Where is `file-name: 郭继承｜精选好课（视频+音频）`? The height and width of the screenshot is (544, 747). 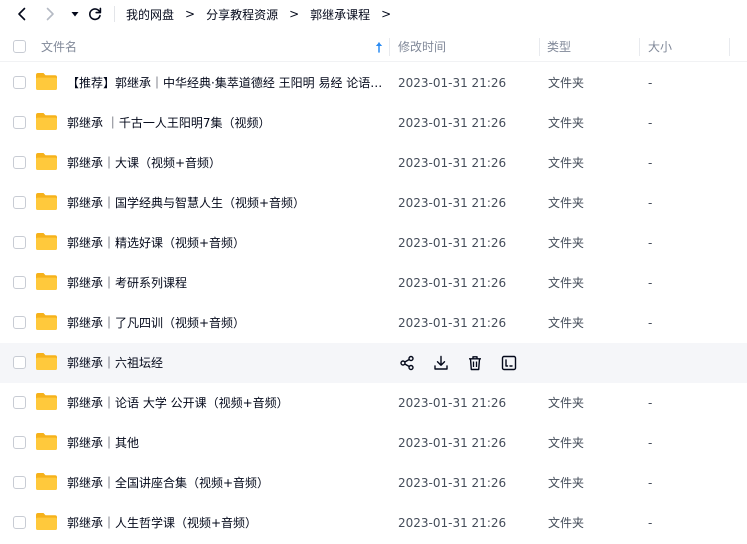
file-name: 郭继承｜精选好课（视频+音频） is located at coordinates (225, 243).